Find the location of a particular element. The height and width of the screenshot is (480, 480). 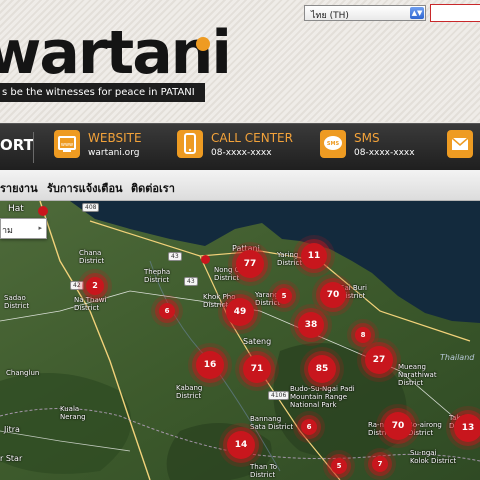

contact-sms-value: 08-xxxx-xxxx is located at coordinates (384, 153).